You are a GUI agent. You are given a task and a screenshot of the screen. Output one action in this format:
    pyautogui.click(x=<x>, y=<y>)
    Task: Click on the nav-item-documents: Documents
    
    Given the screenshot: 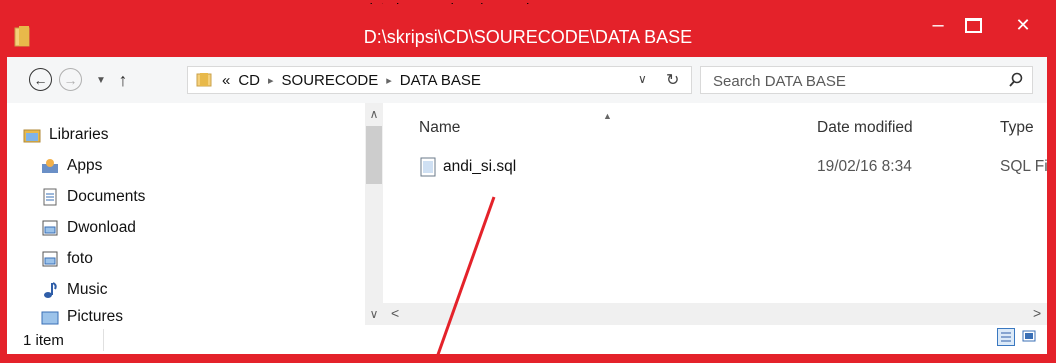 What is the action you would take?
    pyautogui.click(x=93, y=197)
    